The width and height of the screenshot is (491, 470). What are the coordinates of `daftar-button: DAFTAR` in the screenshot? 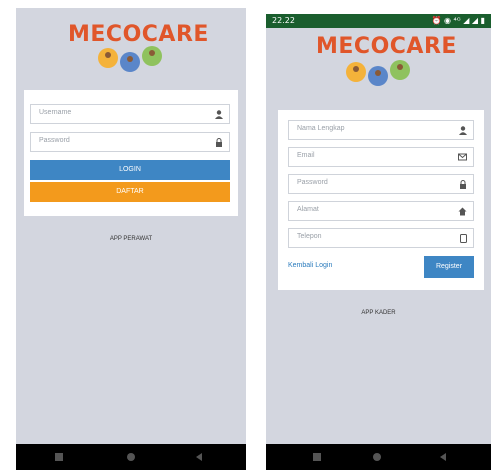 It's located at (130, 192).